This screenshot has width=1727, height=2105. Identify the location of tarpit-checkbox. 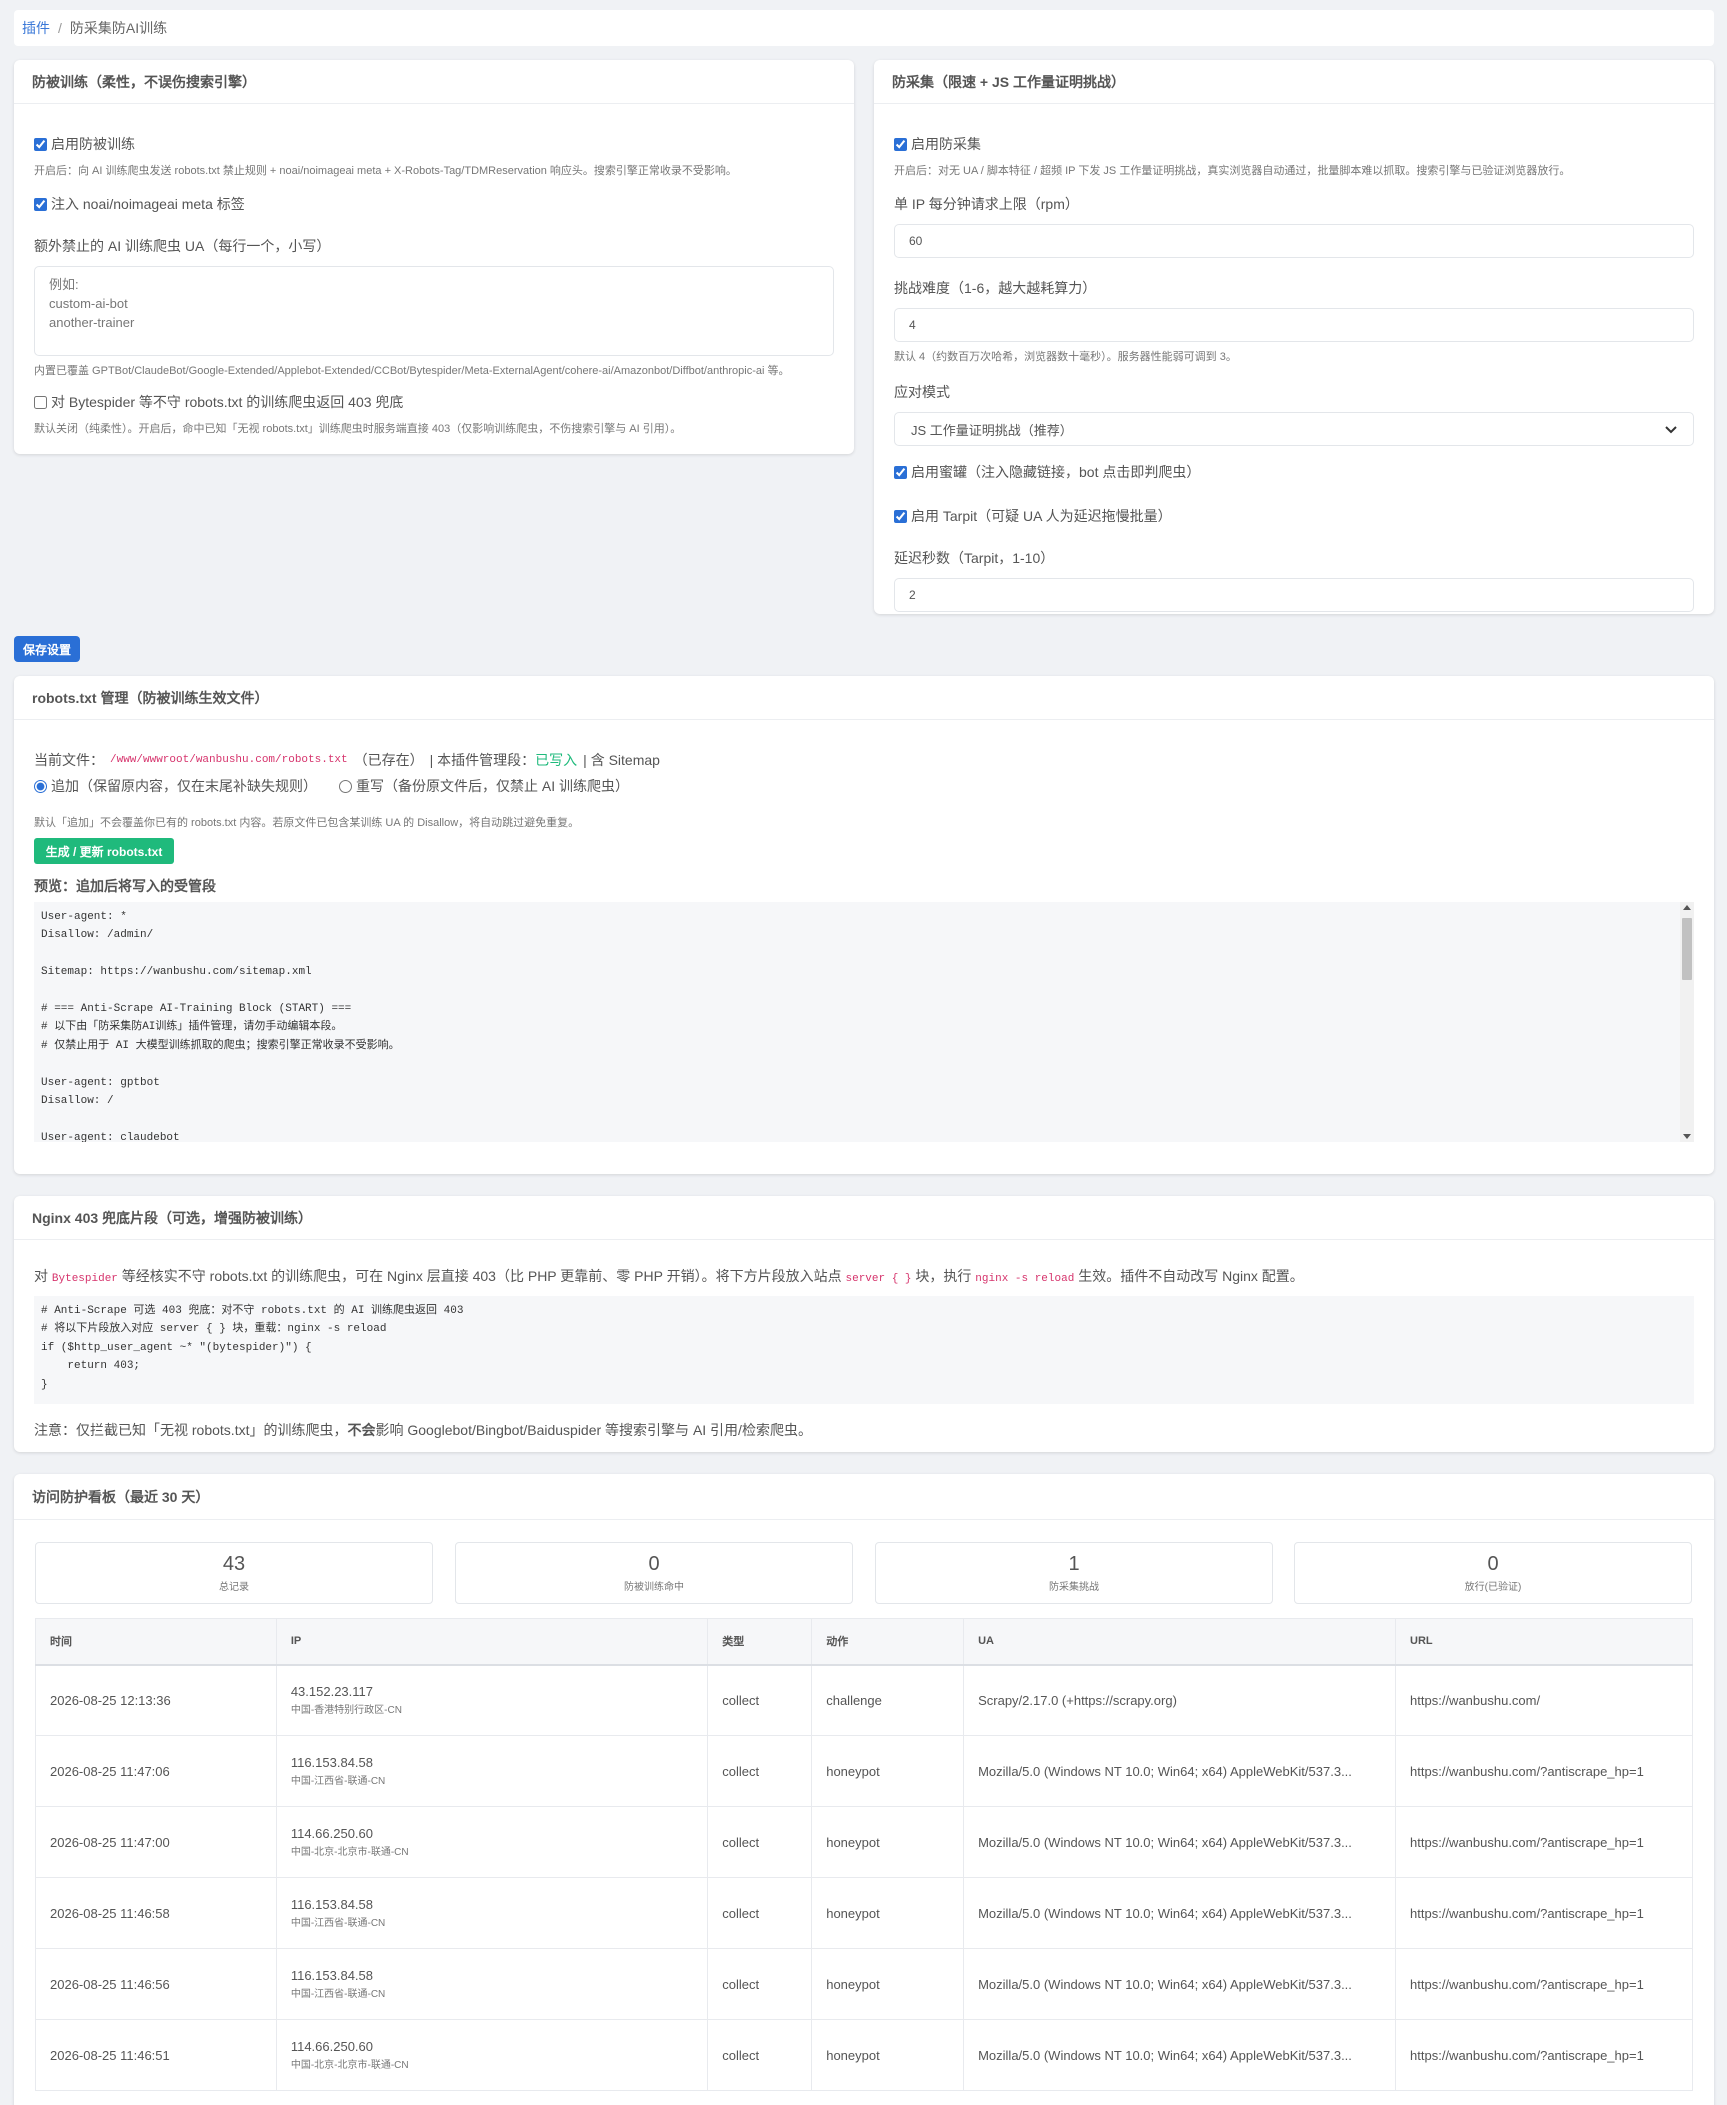
(900, 516).